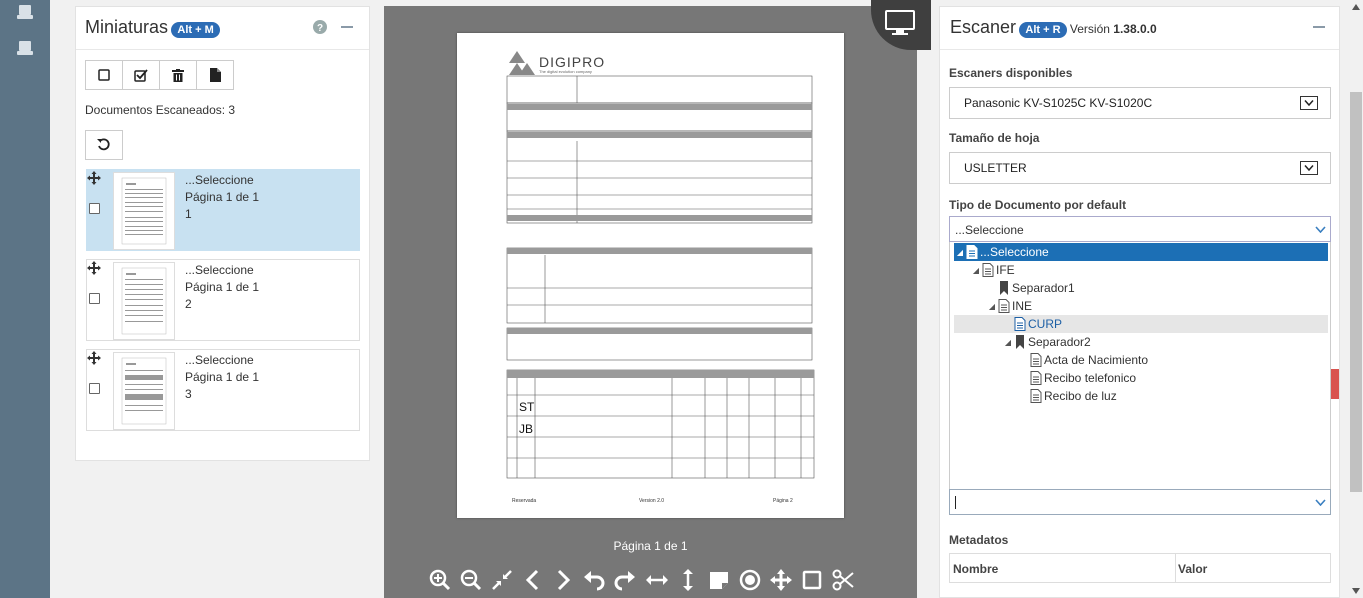 This screenshot has height=598, width=1363. I want to click on metadata-table: Nombre Valor, so click(1140, 568).